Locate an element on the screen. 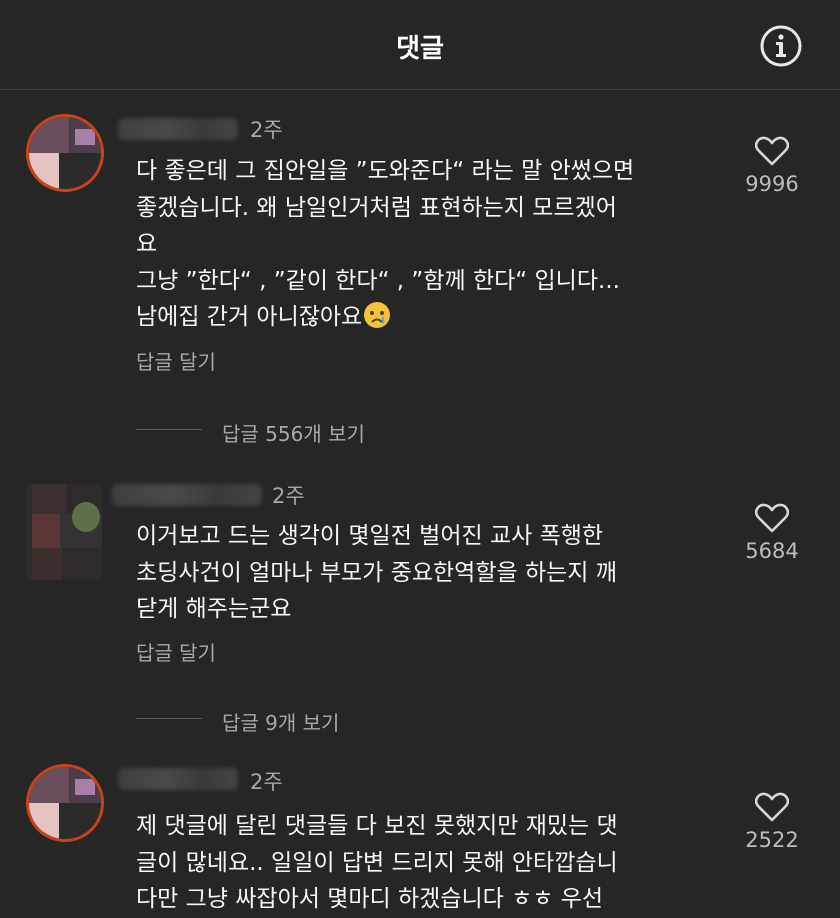 Image resolution: width=840 pixels, height=918 pixels. view-replies-button: 답글 556개 보기 is located at coordinates (296, 432).